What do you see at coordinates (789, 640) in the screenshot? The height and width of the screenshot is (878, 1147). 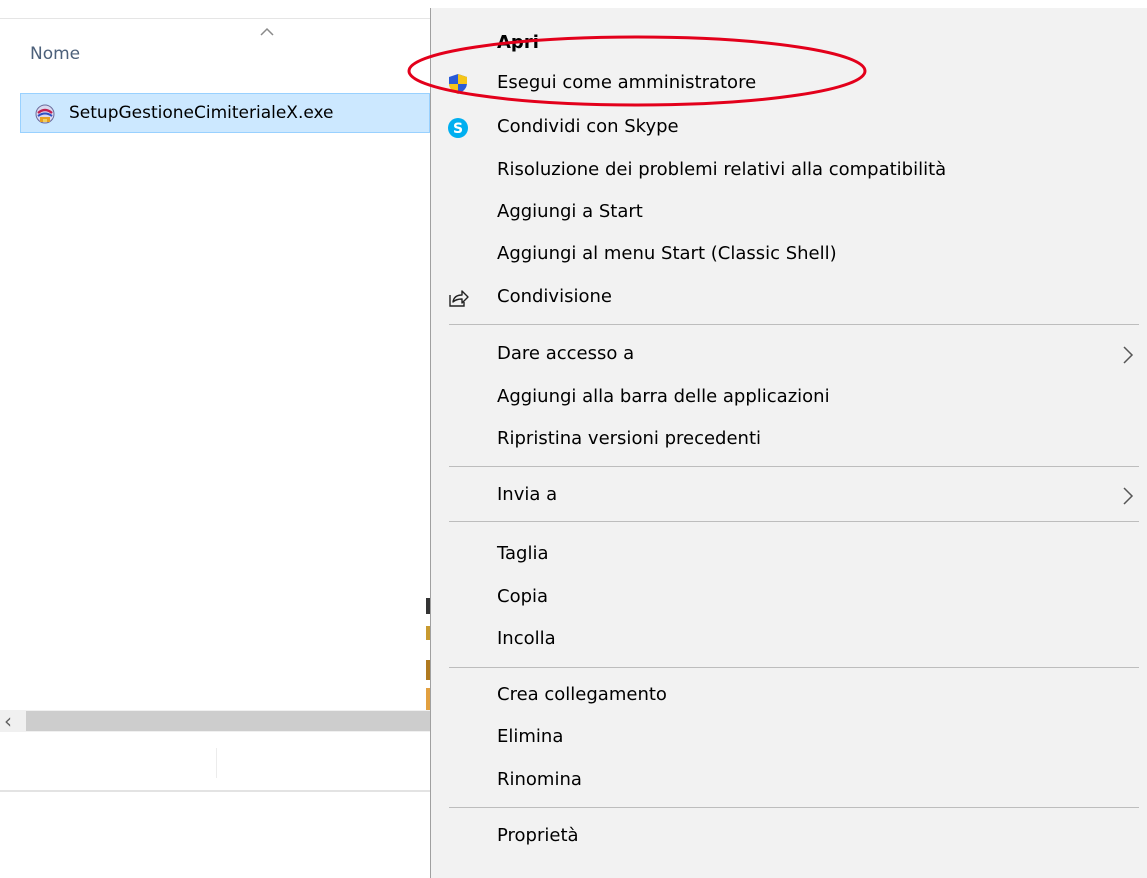 I see `menu-item-incolla: Incolla` at bounding box center [789, 640].